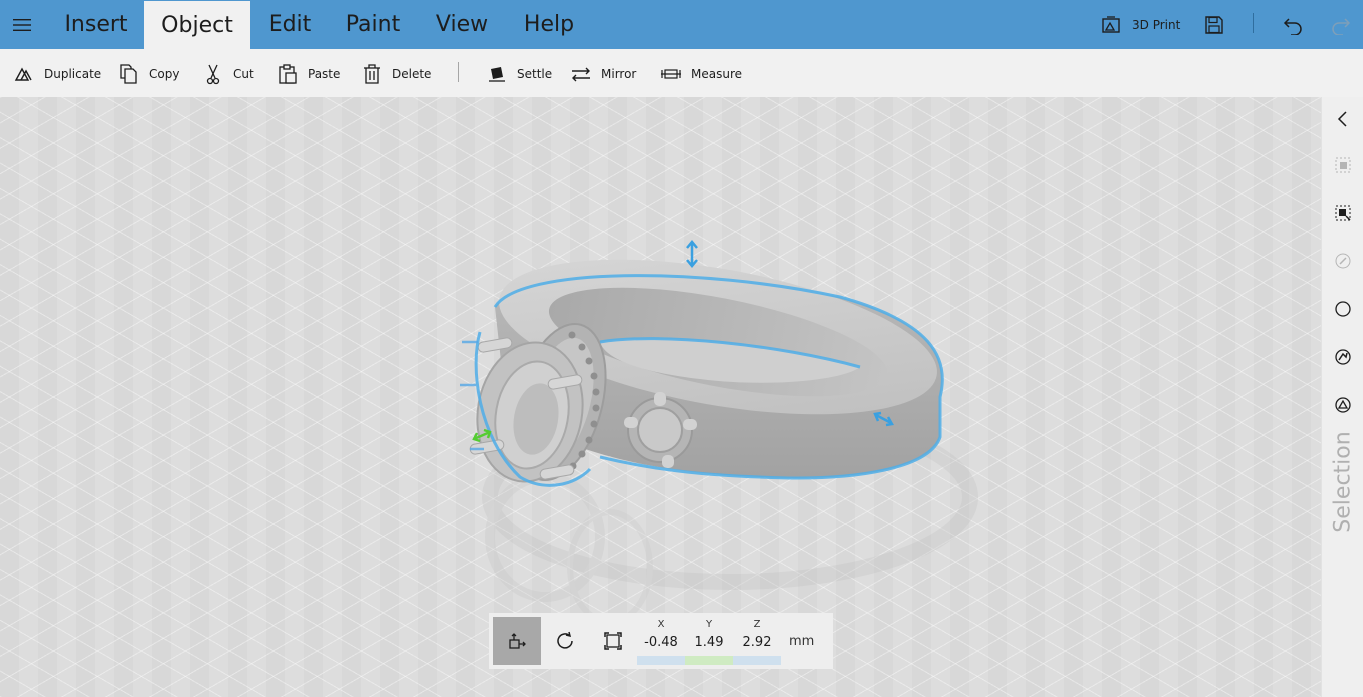 This screenshot has width=1363, height=697. Describe the element at coordinates (716, 74) in the screenshot. I see `measure-label: Measure` at that location.